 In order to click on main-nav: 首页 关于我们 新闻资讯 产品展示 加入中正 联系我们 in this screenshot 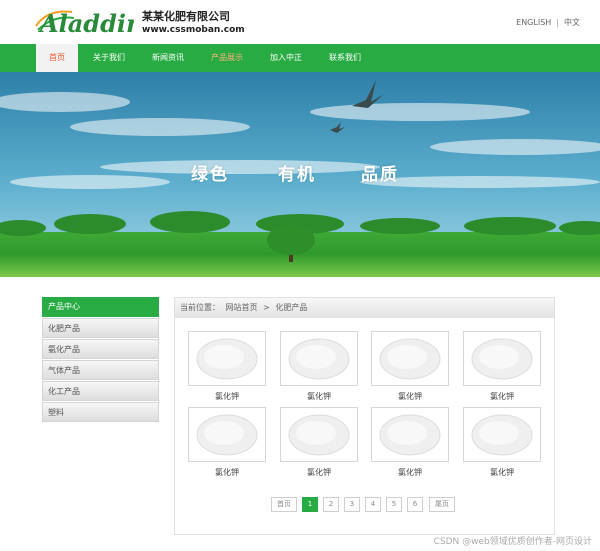, I will do `click(300, 58)`.